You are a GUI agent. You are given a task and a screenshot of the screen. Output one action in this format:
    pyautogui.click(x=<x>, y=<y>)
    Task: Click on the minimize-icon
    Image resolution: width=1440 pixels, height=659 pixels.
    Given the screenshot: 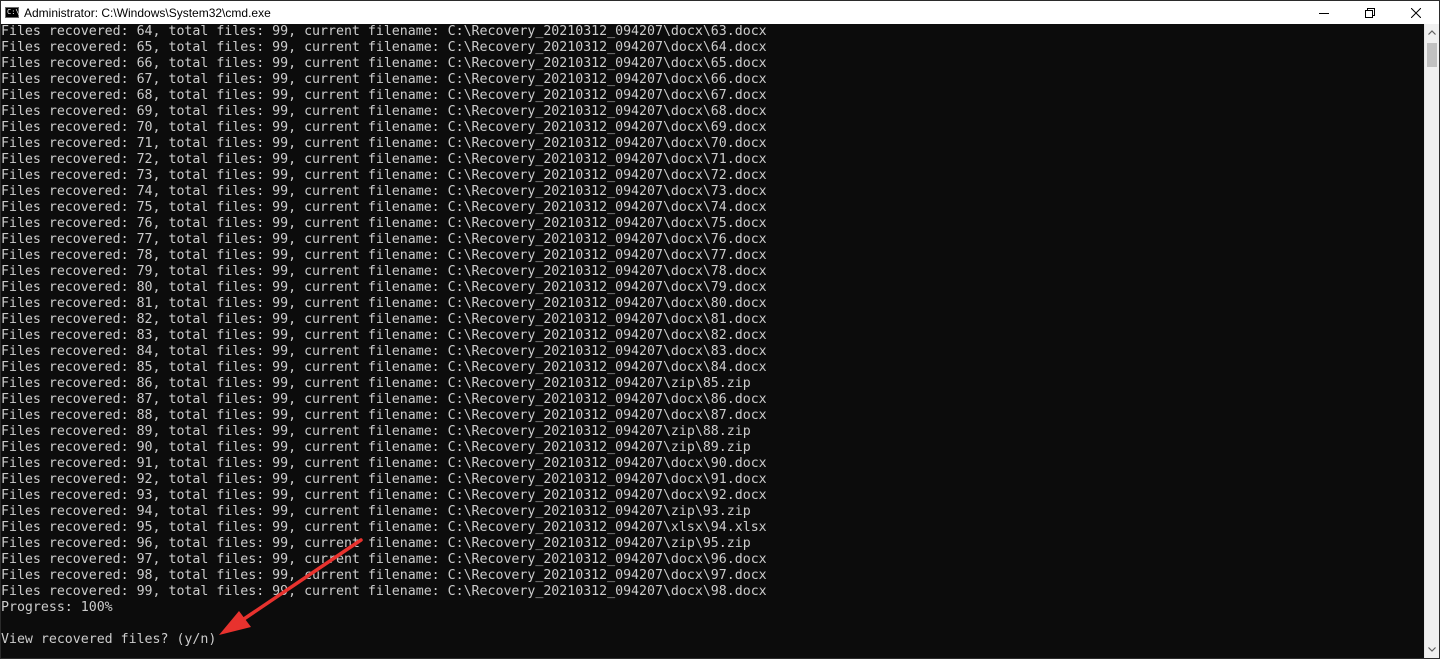 What is the action you would take?
    pyautogui.click(x=1324, y=13)
    